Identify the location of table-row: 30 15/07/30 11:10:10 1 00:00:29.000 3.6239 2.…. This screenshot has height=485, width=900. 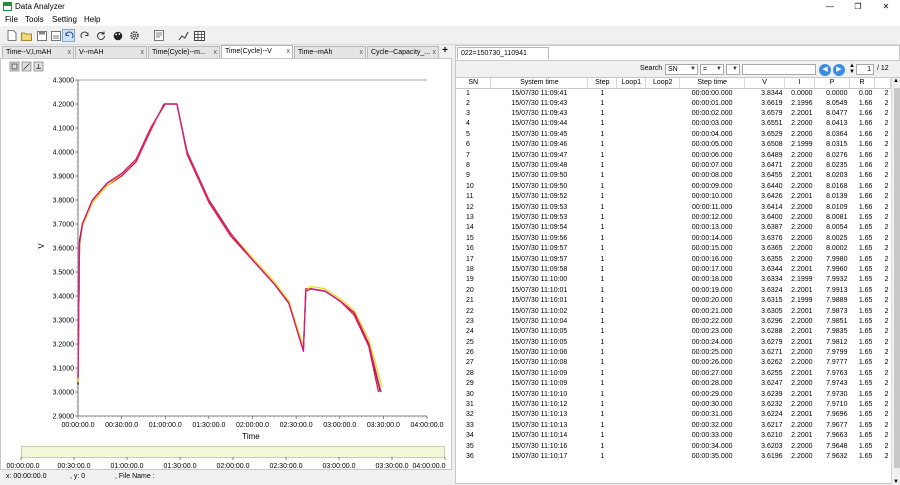
(673, 394).